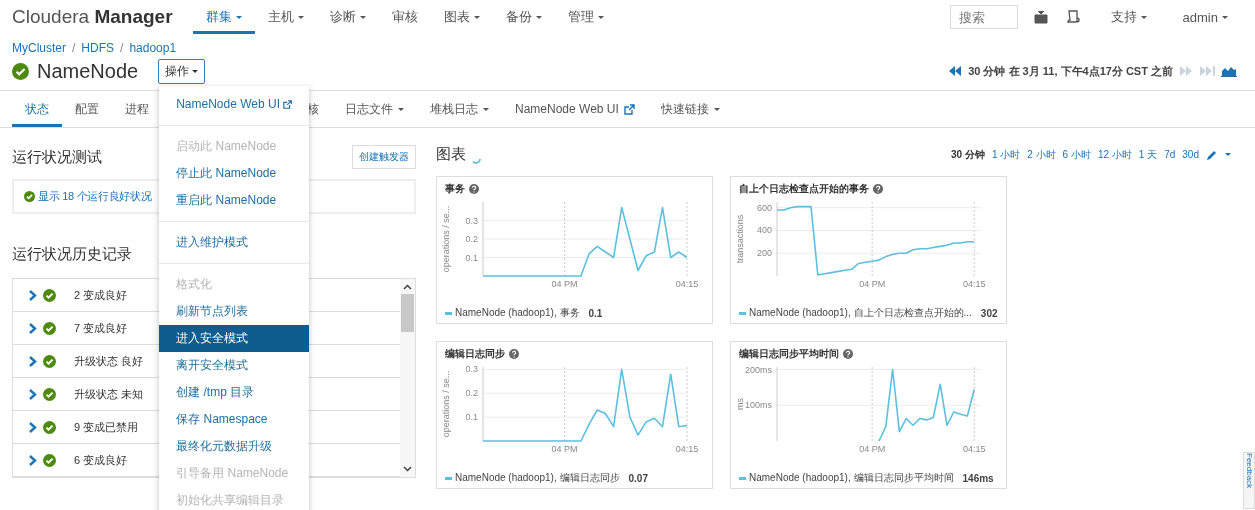 The width and height of the screenshot is (1255, 510). Describe the element at coordinates (523, 17) in the screenshot. I see `nav-menu-item: 备份` at that location.